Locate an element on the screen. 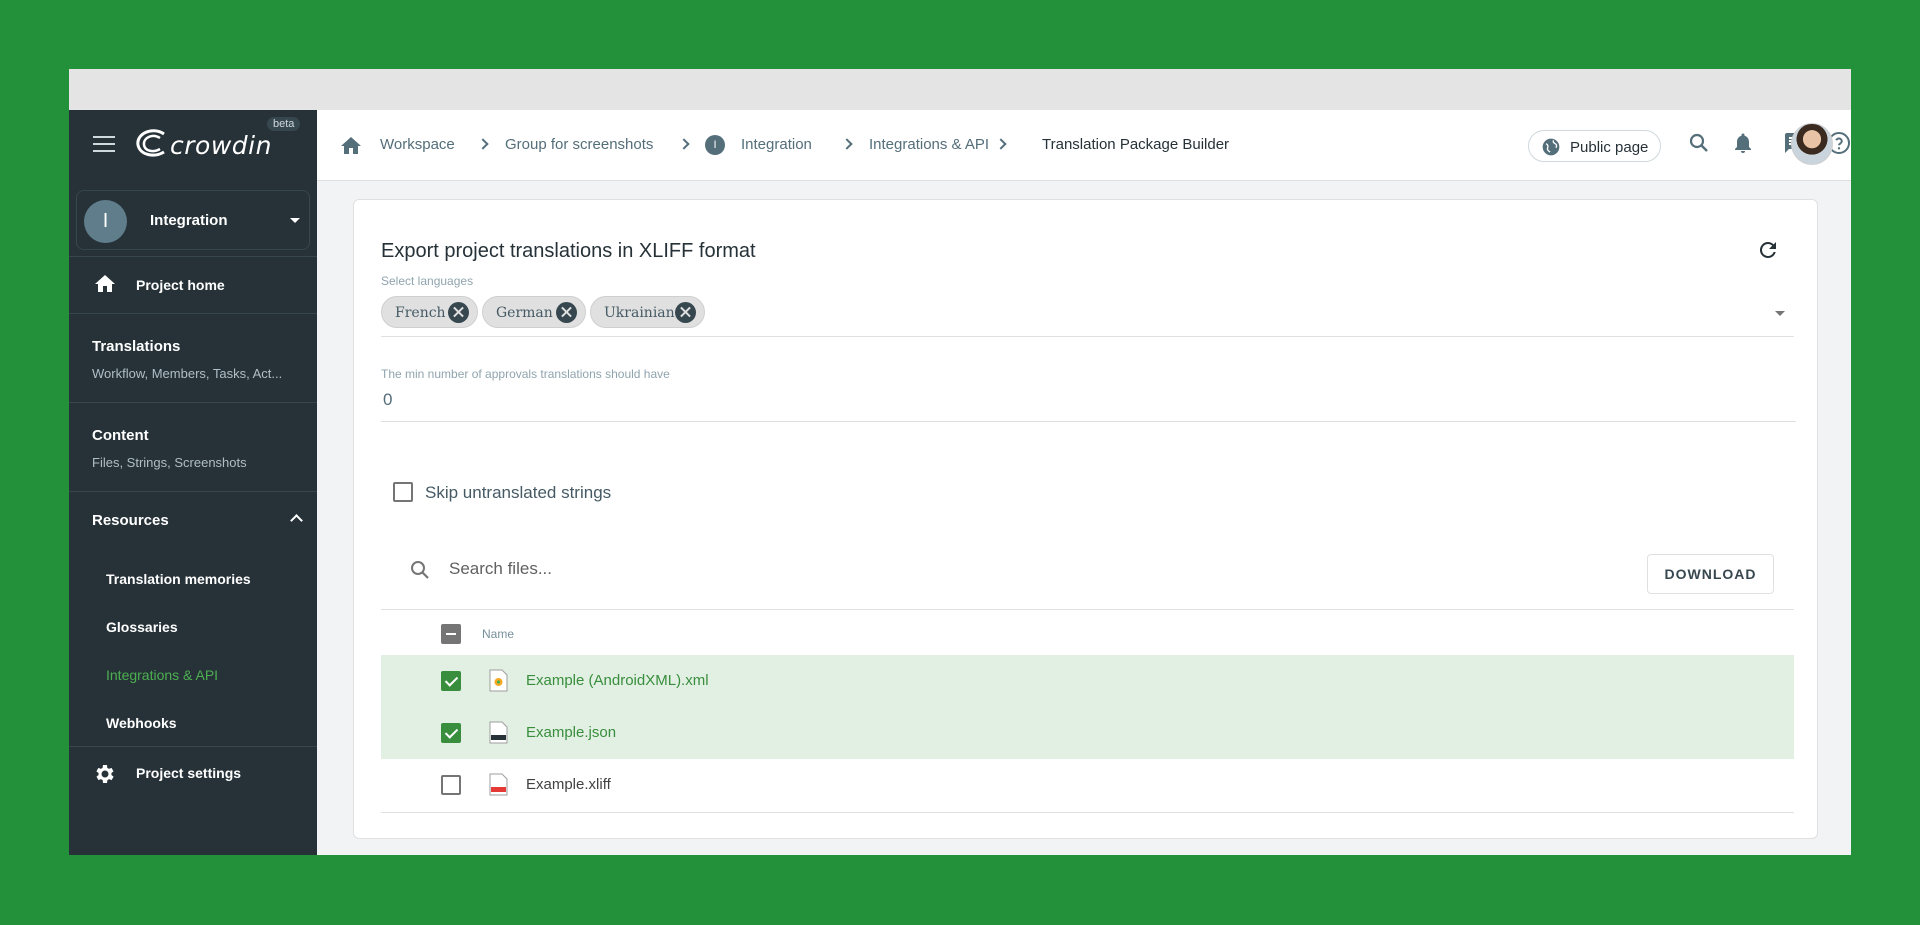  sidebar-item-project-settings: Project settings is located at coordinates (193, 774).